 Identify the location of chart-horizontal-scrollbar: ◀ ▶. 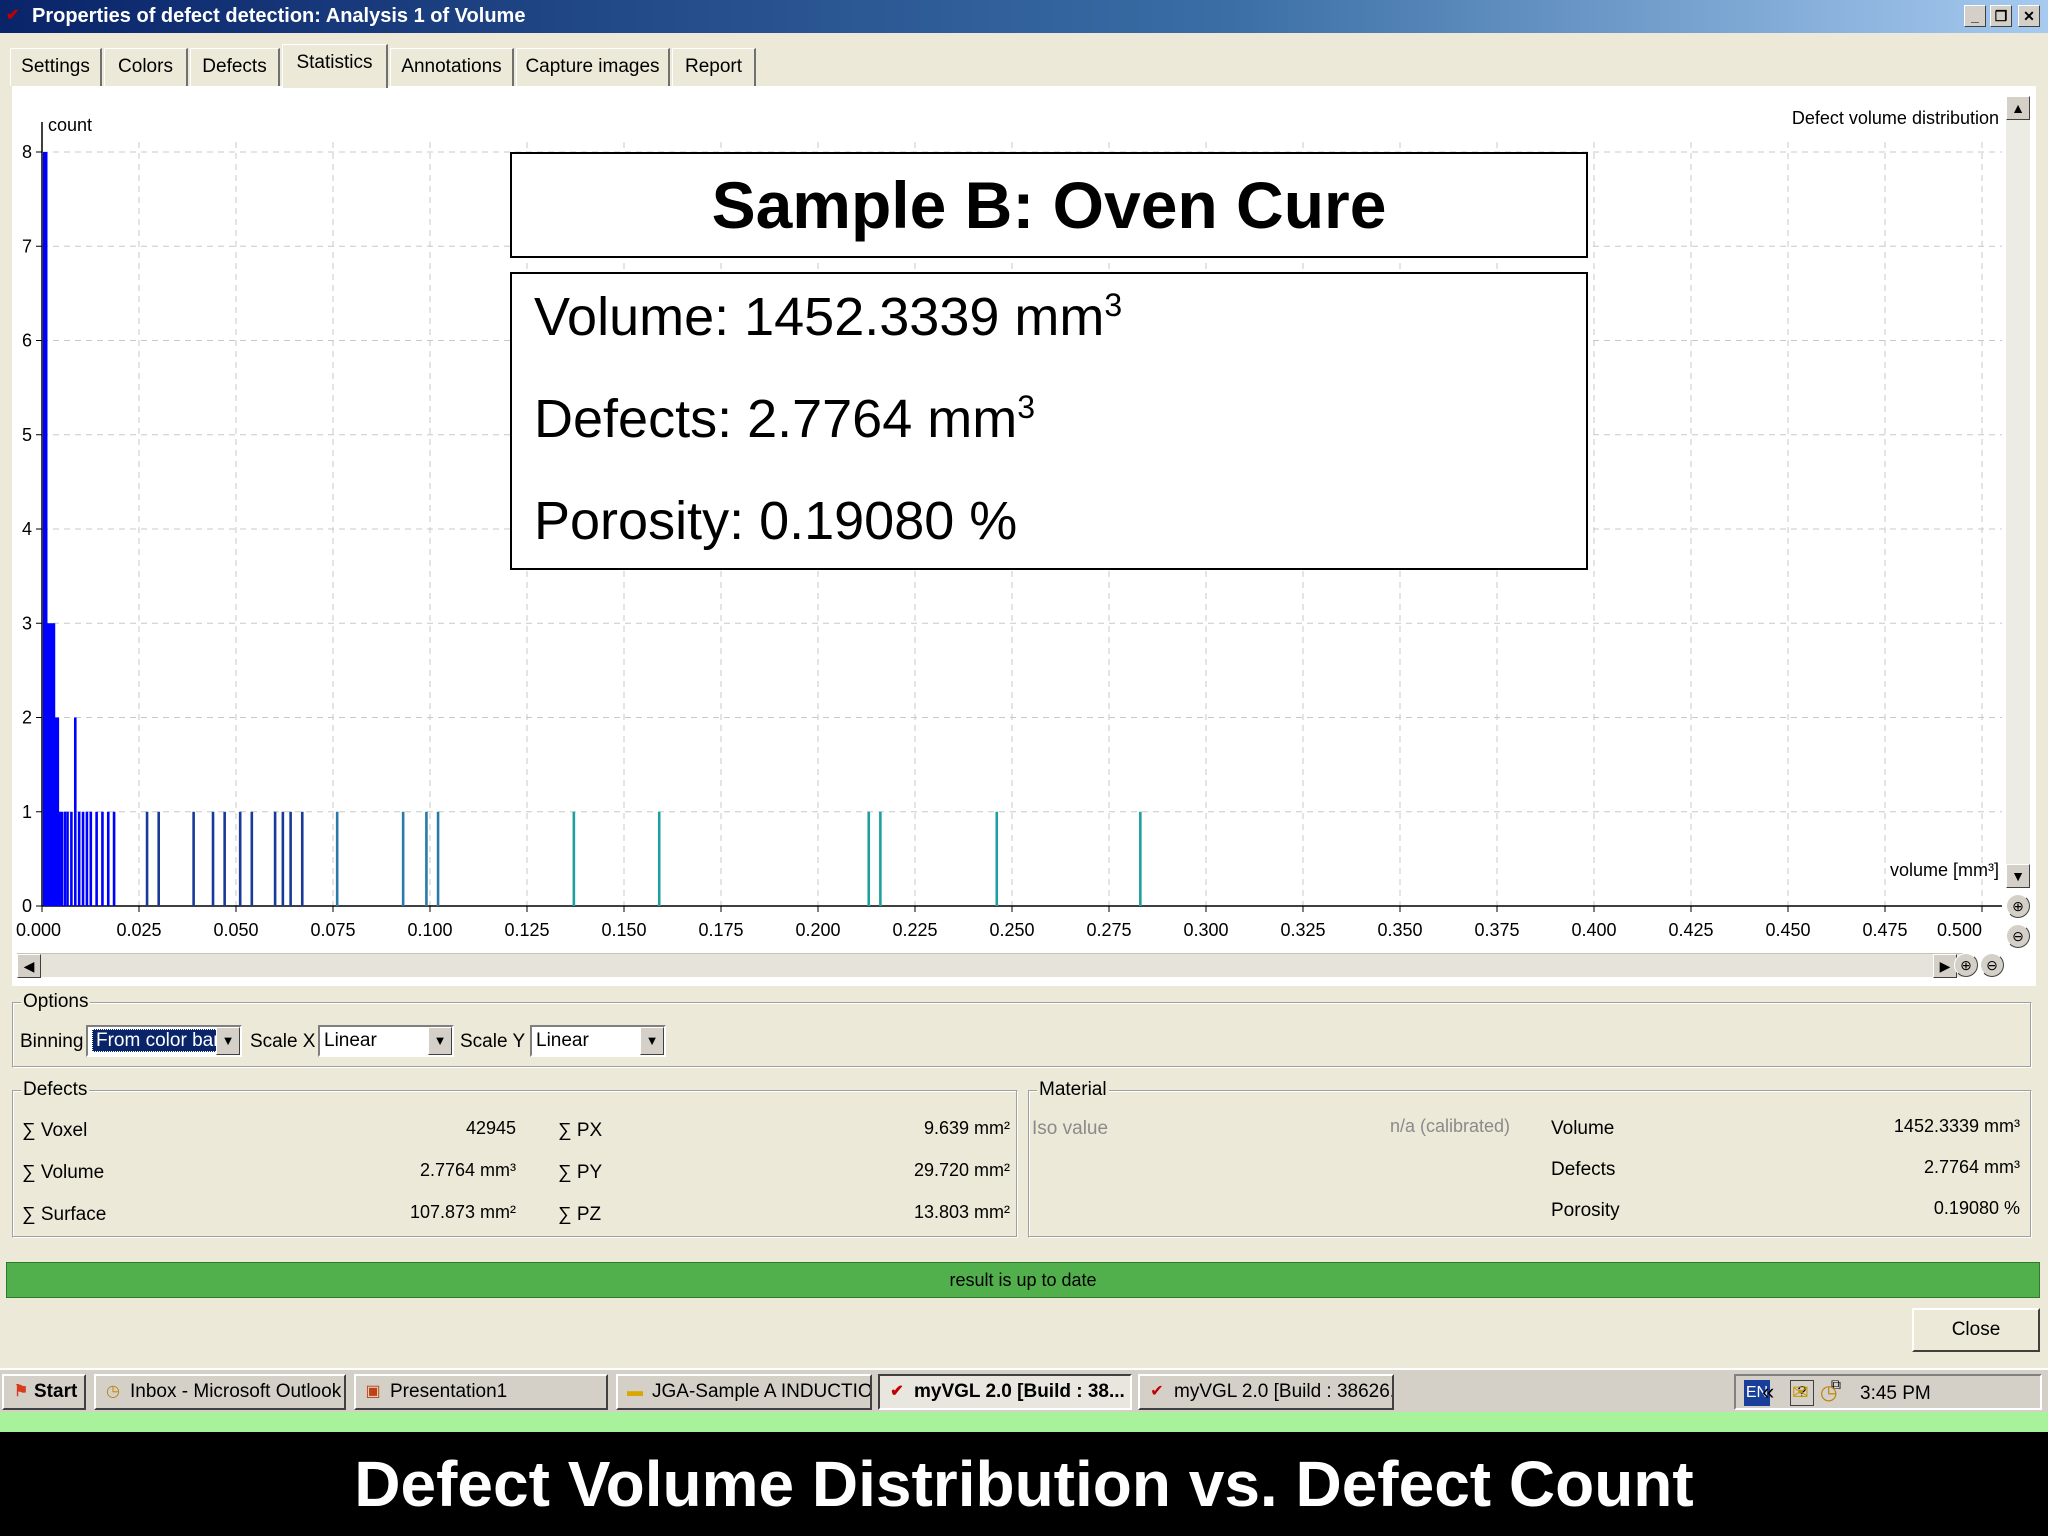
(990, 965).